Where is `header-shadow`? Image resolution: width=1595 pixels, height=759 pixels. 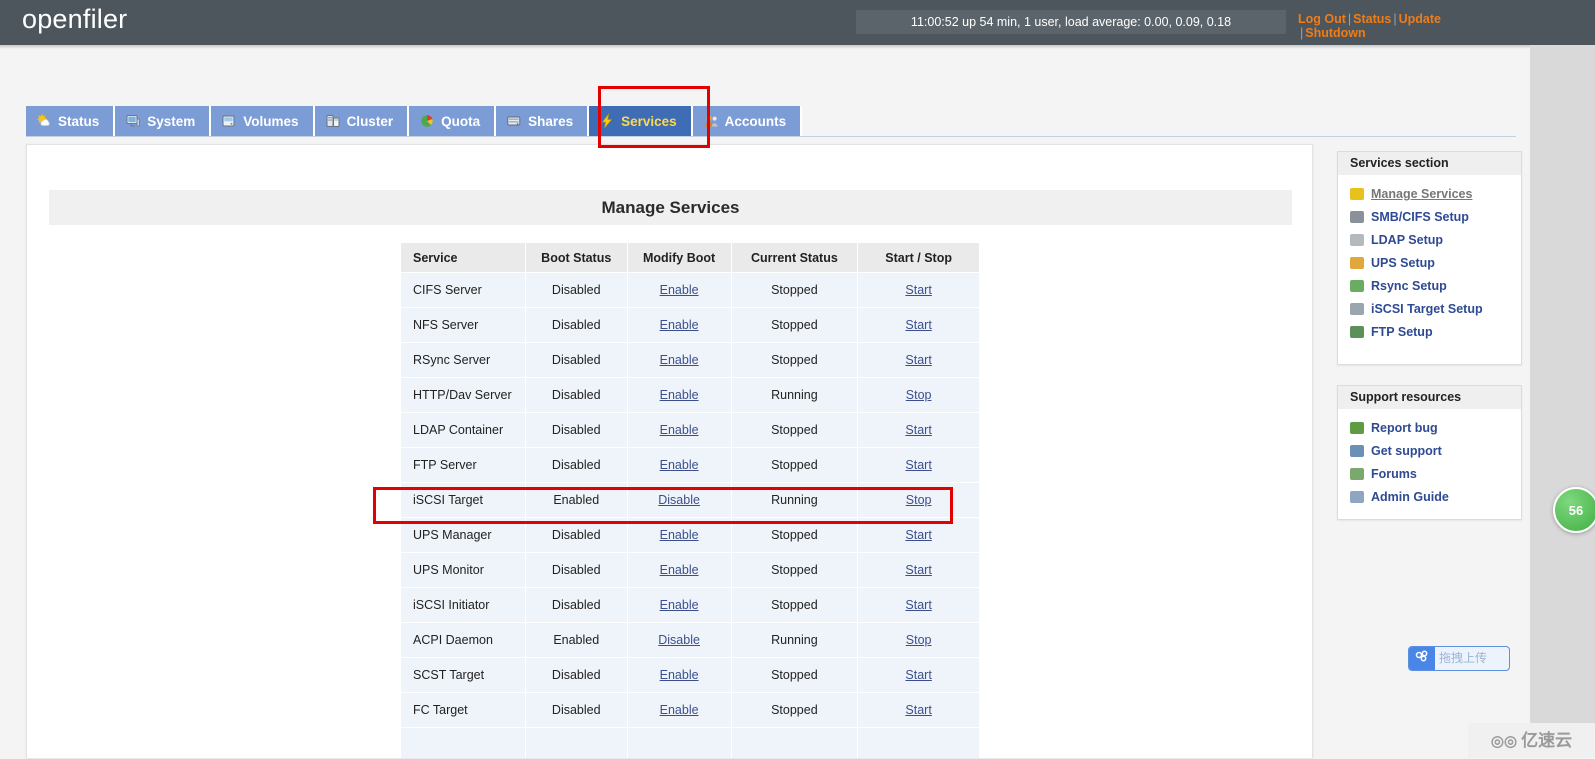 header-shadow is located at coordinates (797, 47).